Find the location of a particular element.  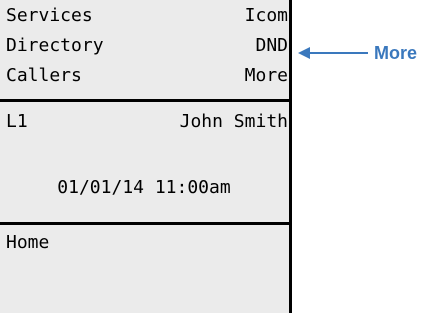

softkey-directory: Directory is located at coordinates (55, 46).